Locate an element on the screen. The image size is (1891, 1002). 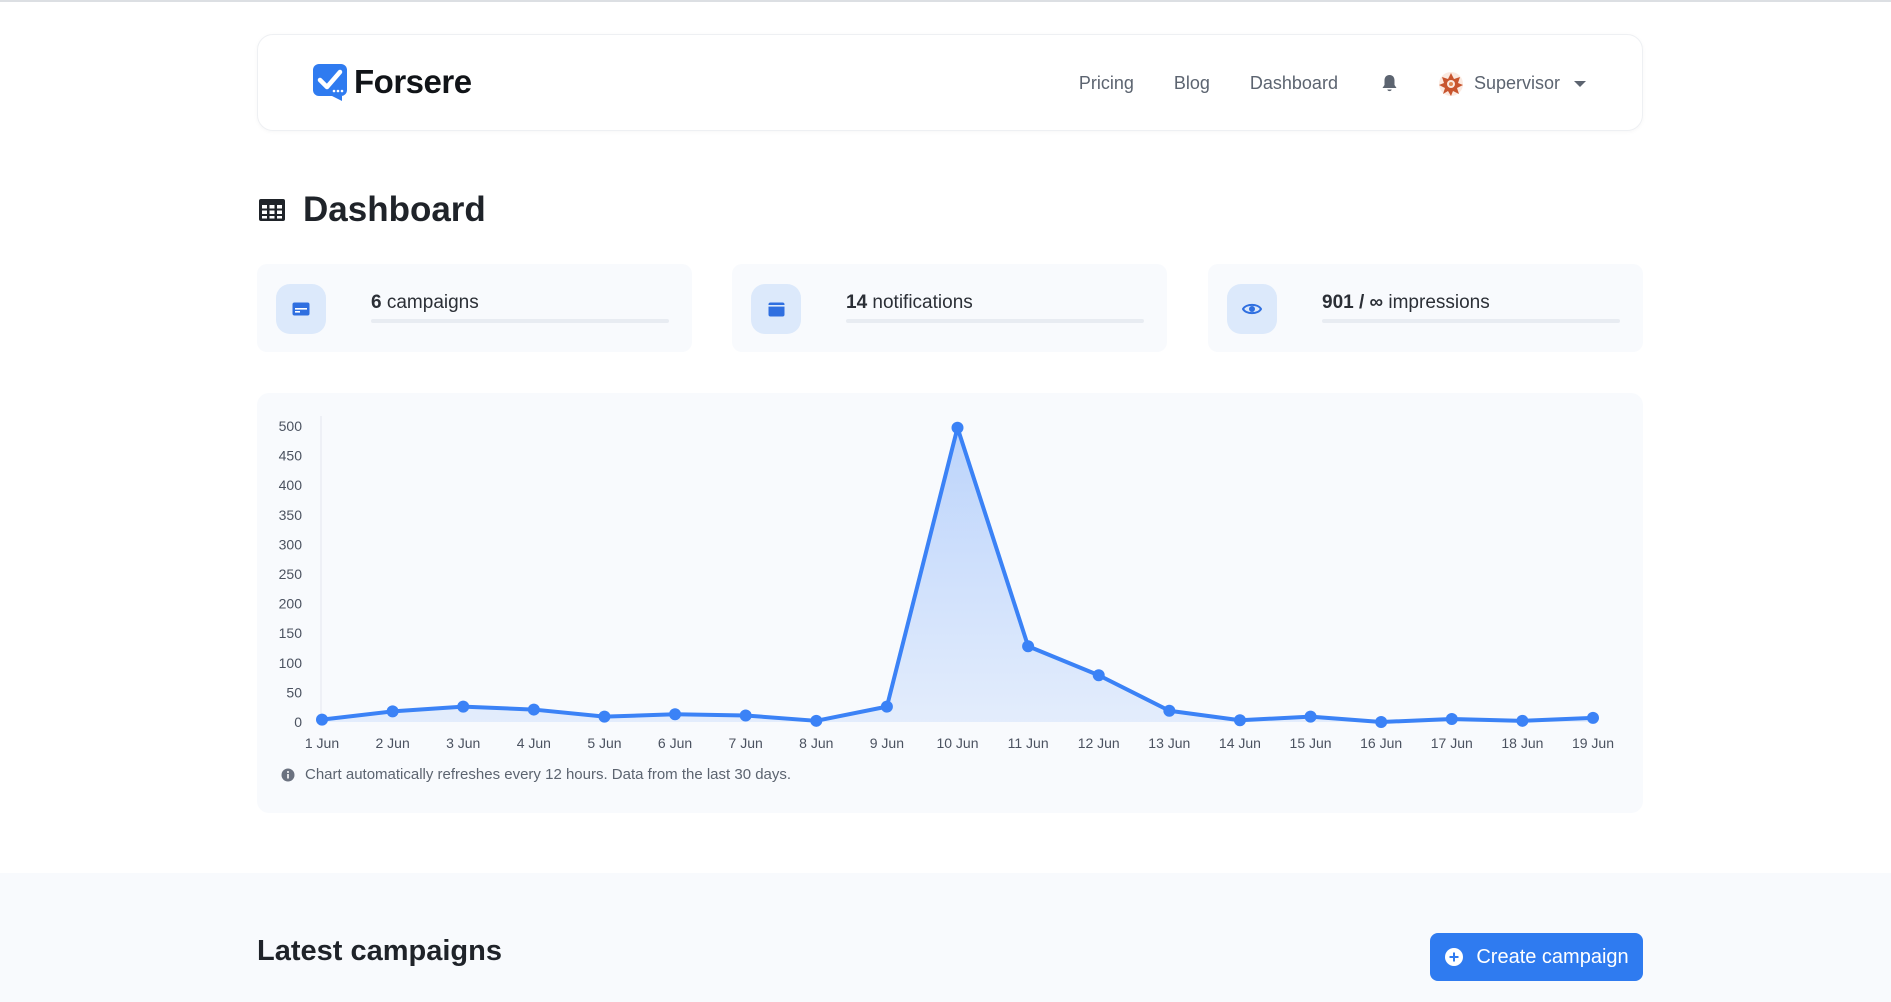
y-tick-label: 350 is located at coordinates (291, 515).